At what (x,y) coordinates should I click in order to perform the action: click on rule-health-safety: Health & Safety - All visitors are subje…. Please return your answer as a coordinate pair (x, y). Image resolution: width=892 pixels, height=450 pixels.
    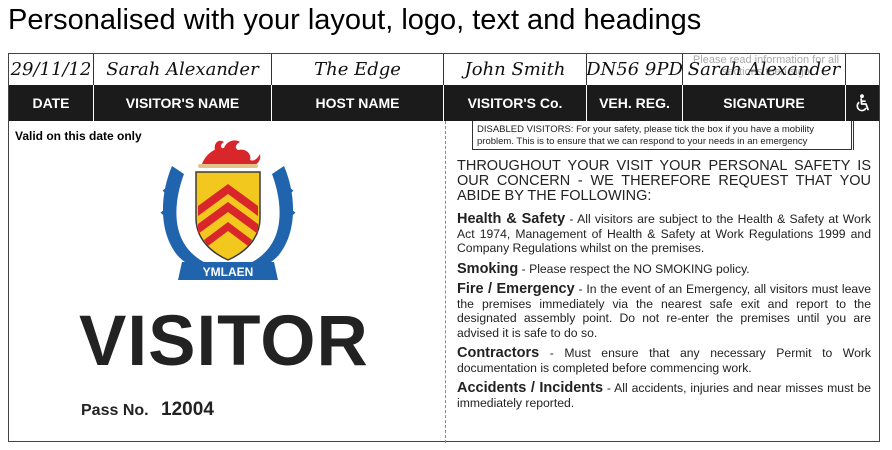
    Looking at the image, I should click on (664, 234).